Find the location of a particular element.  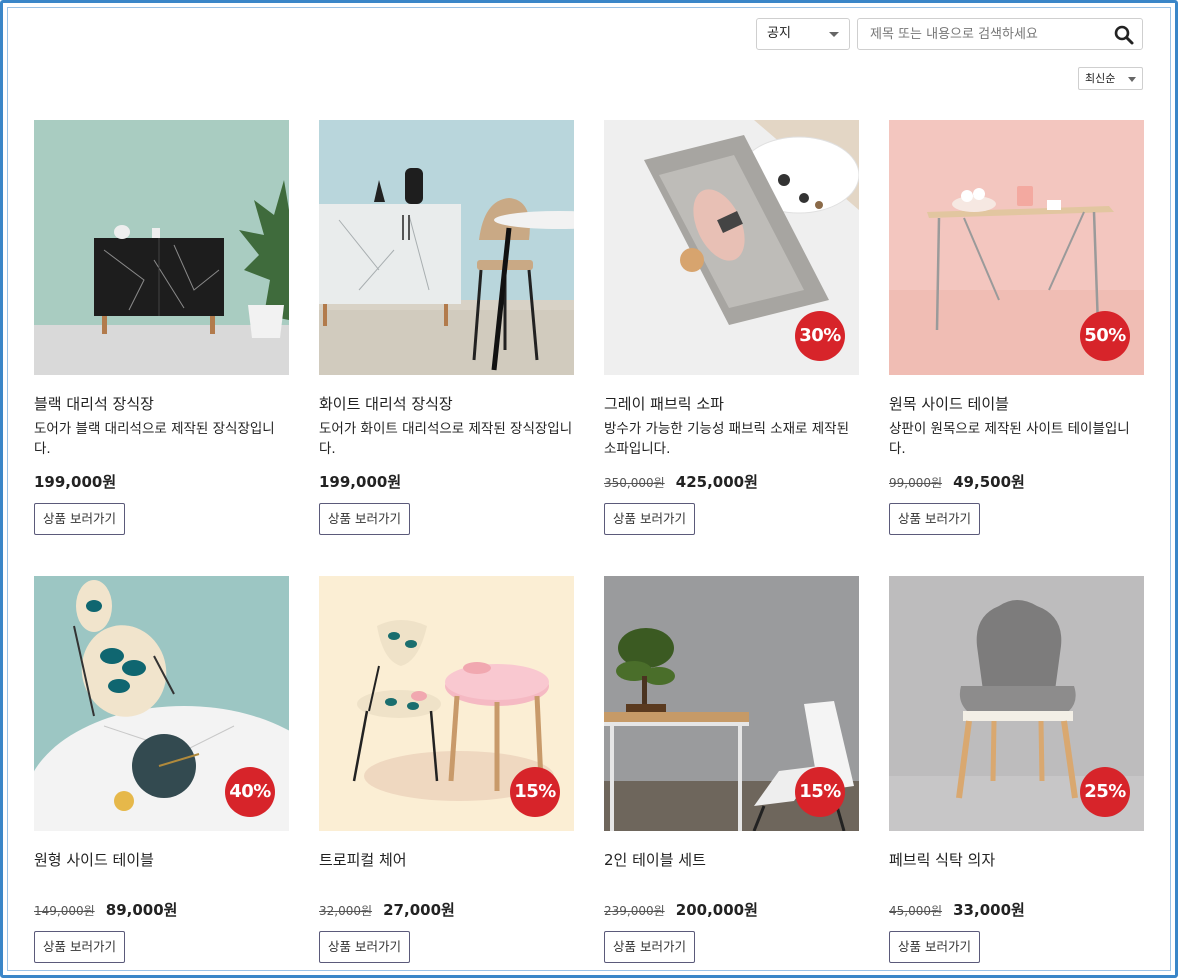

original-price: 350,000원 is located at coordinates (634, 483).